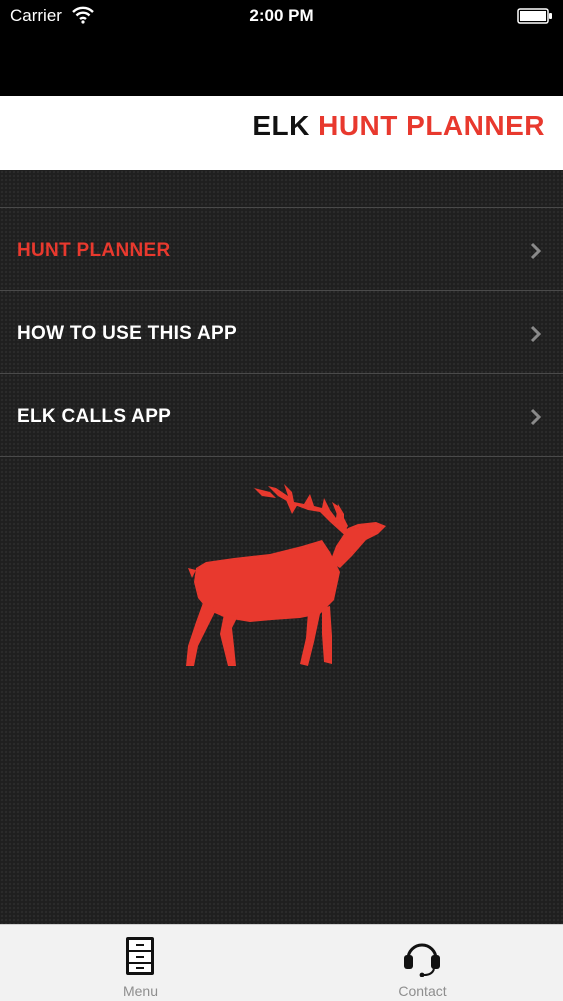  I want to click on status-bar: Carrier 2:00 PM, so click(281, 16).